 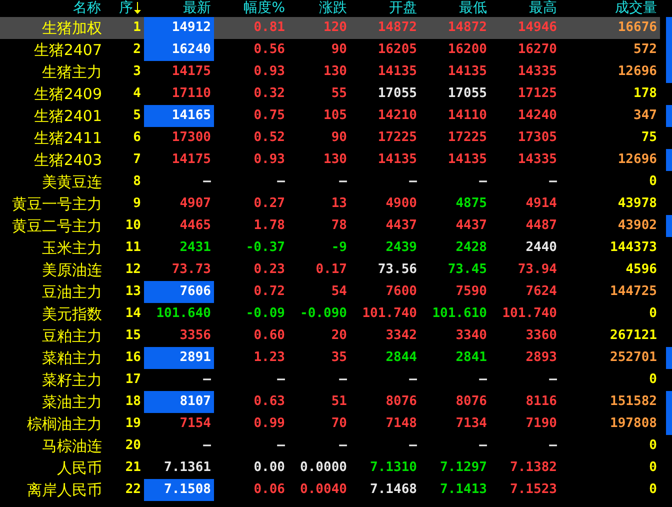 I want to click on table-cell-text: 0, so click(x=653, y=468).